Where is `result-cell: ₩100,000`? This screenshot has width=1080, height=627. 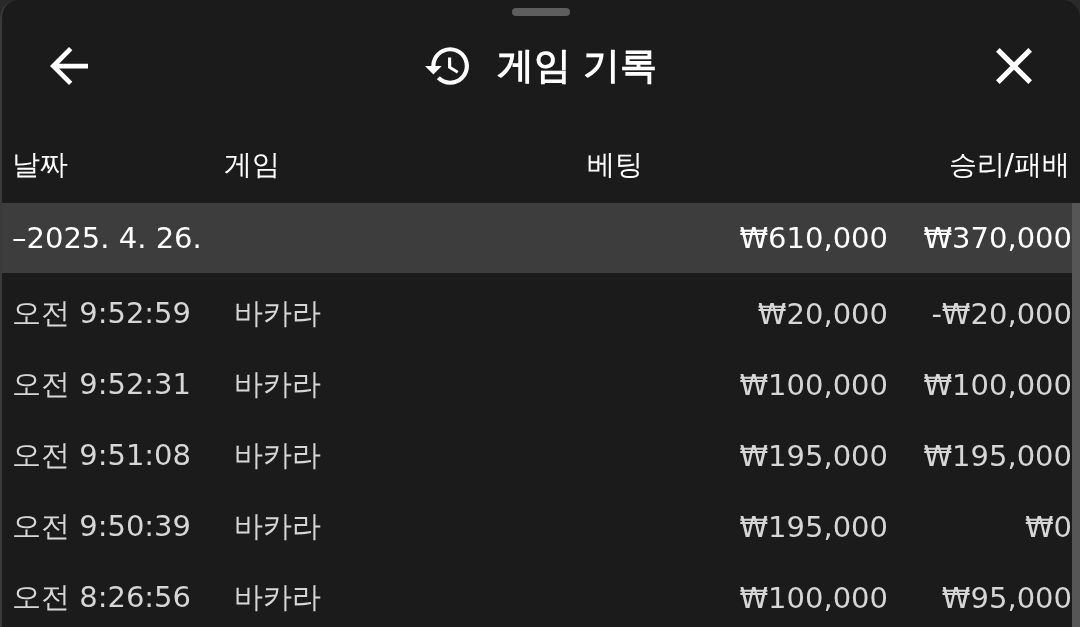 result-cell: ₩100,000 is located at coordinates (997, 384).